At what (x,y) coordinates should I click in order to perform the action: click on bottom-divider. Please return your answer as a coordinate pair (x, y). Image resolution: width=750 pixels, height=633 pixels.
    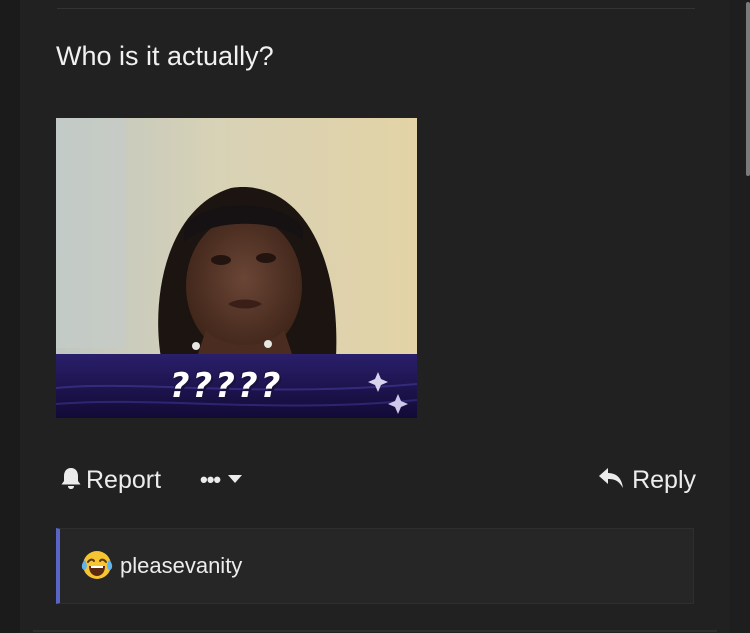
    Looking at the image, I should click on (375, 631).